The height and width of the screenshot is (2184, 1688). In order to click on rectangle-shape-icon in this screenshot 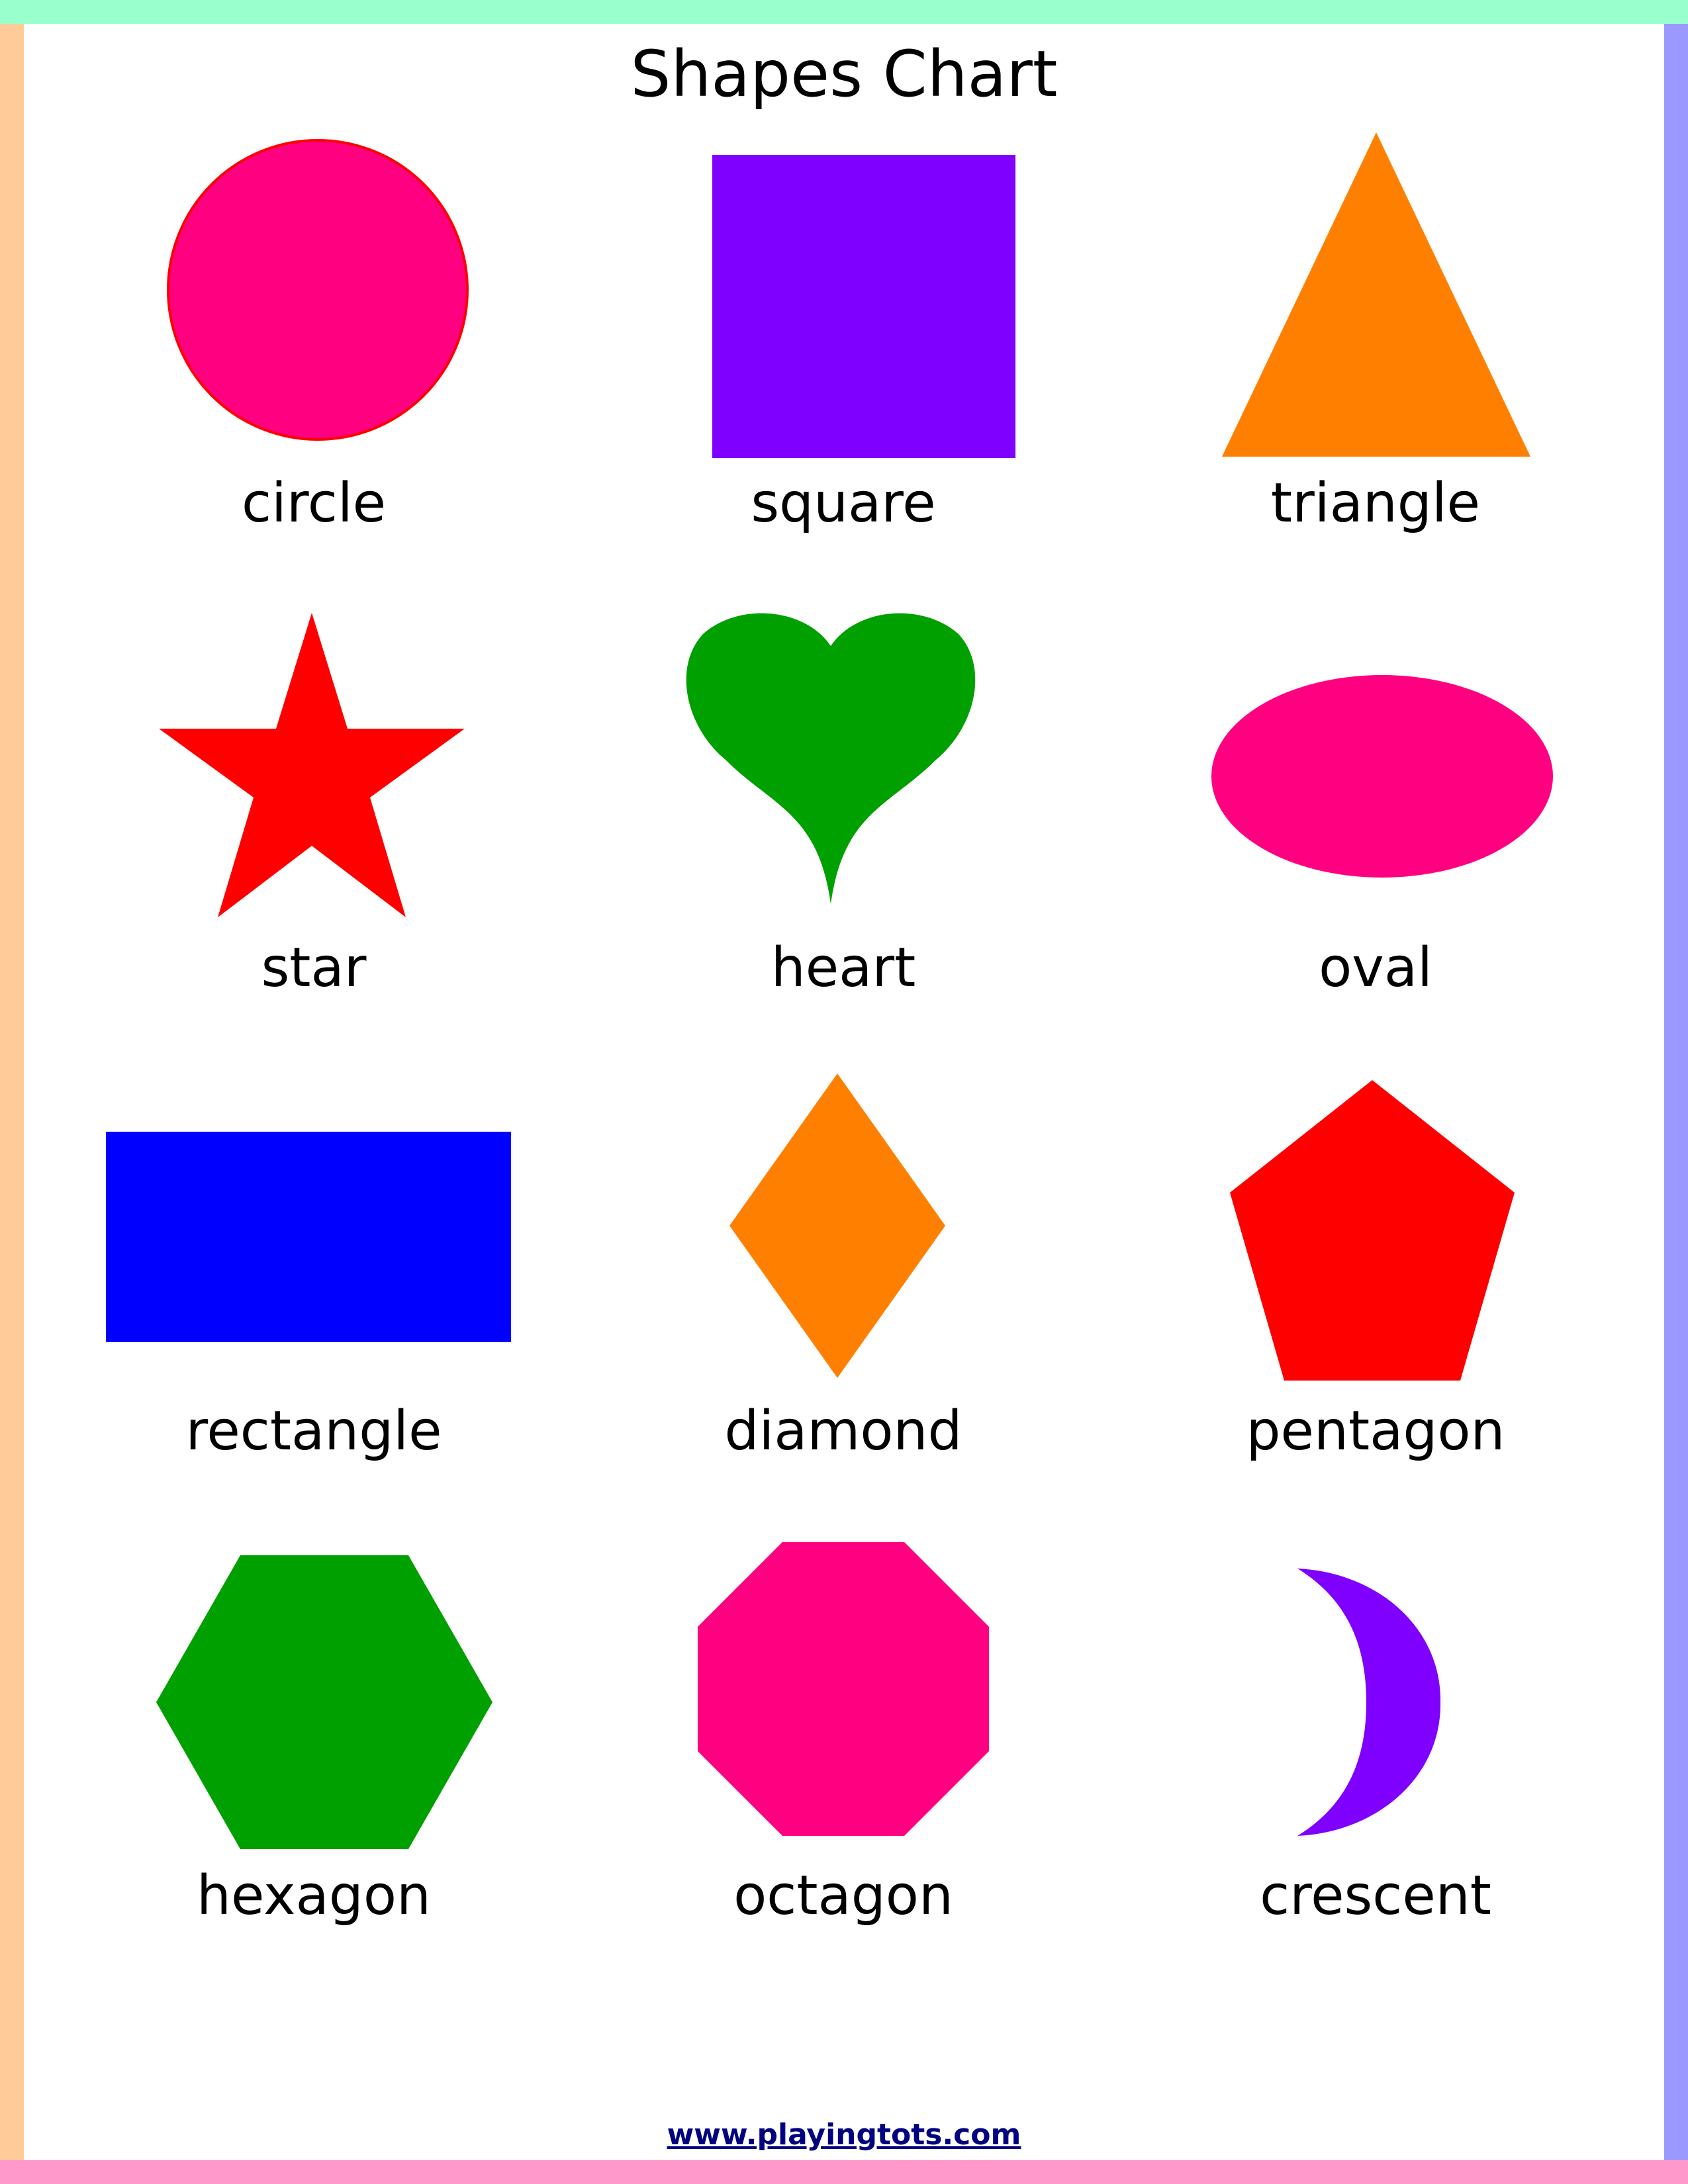, I will do `click(308, 1237)`.